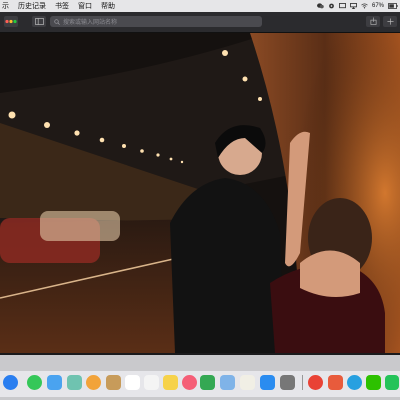  I want to click on keynote-icon, so click(227, 382).